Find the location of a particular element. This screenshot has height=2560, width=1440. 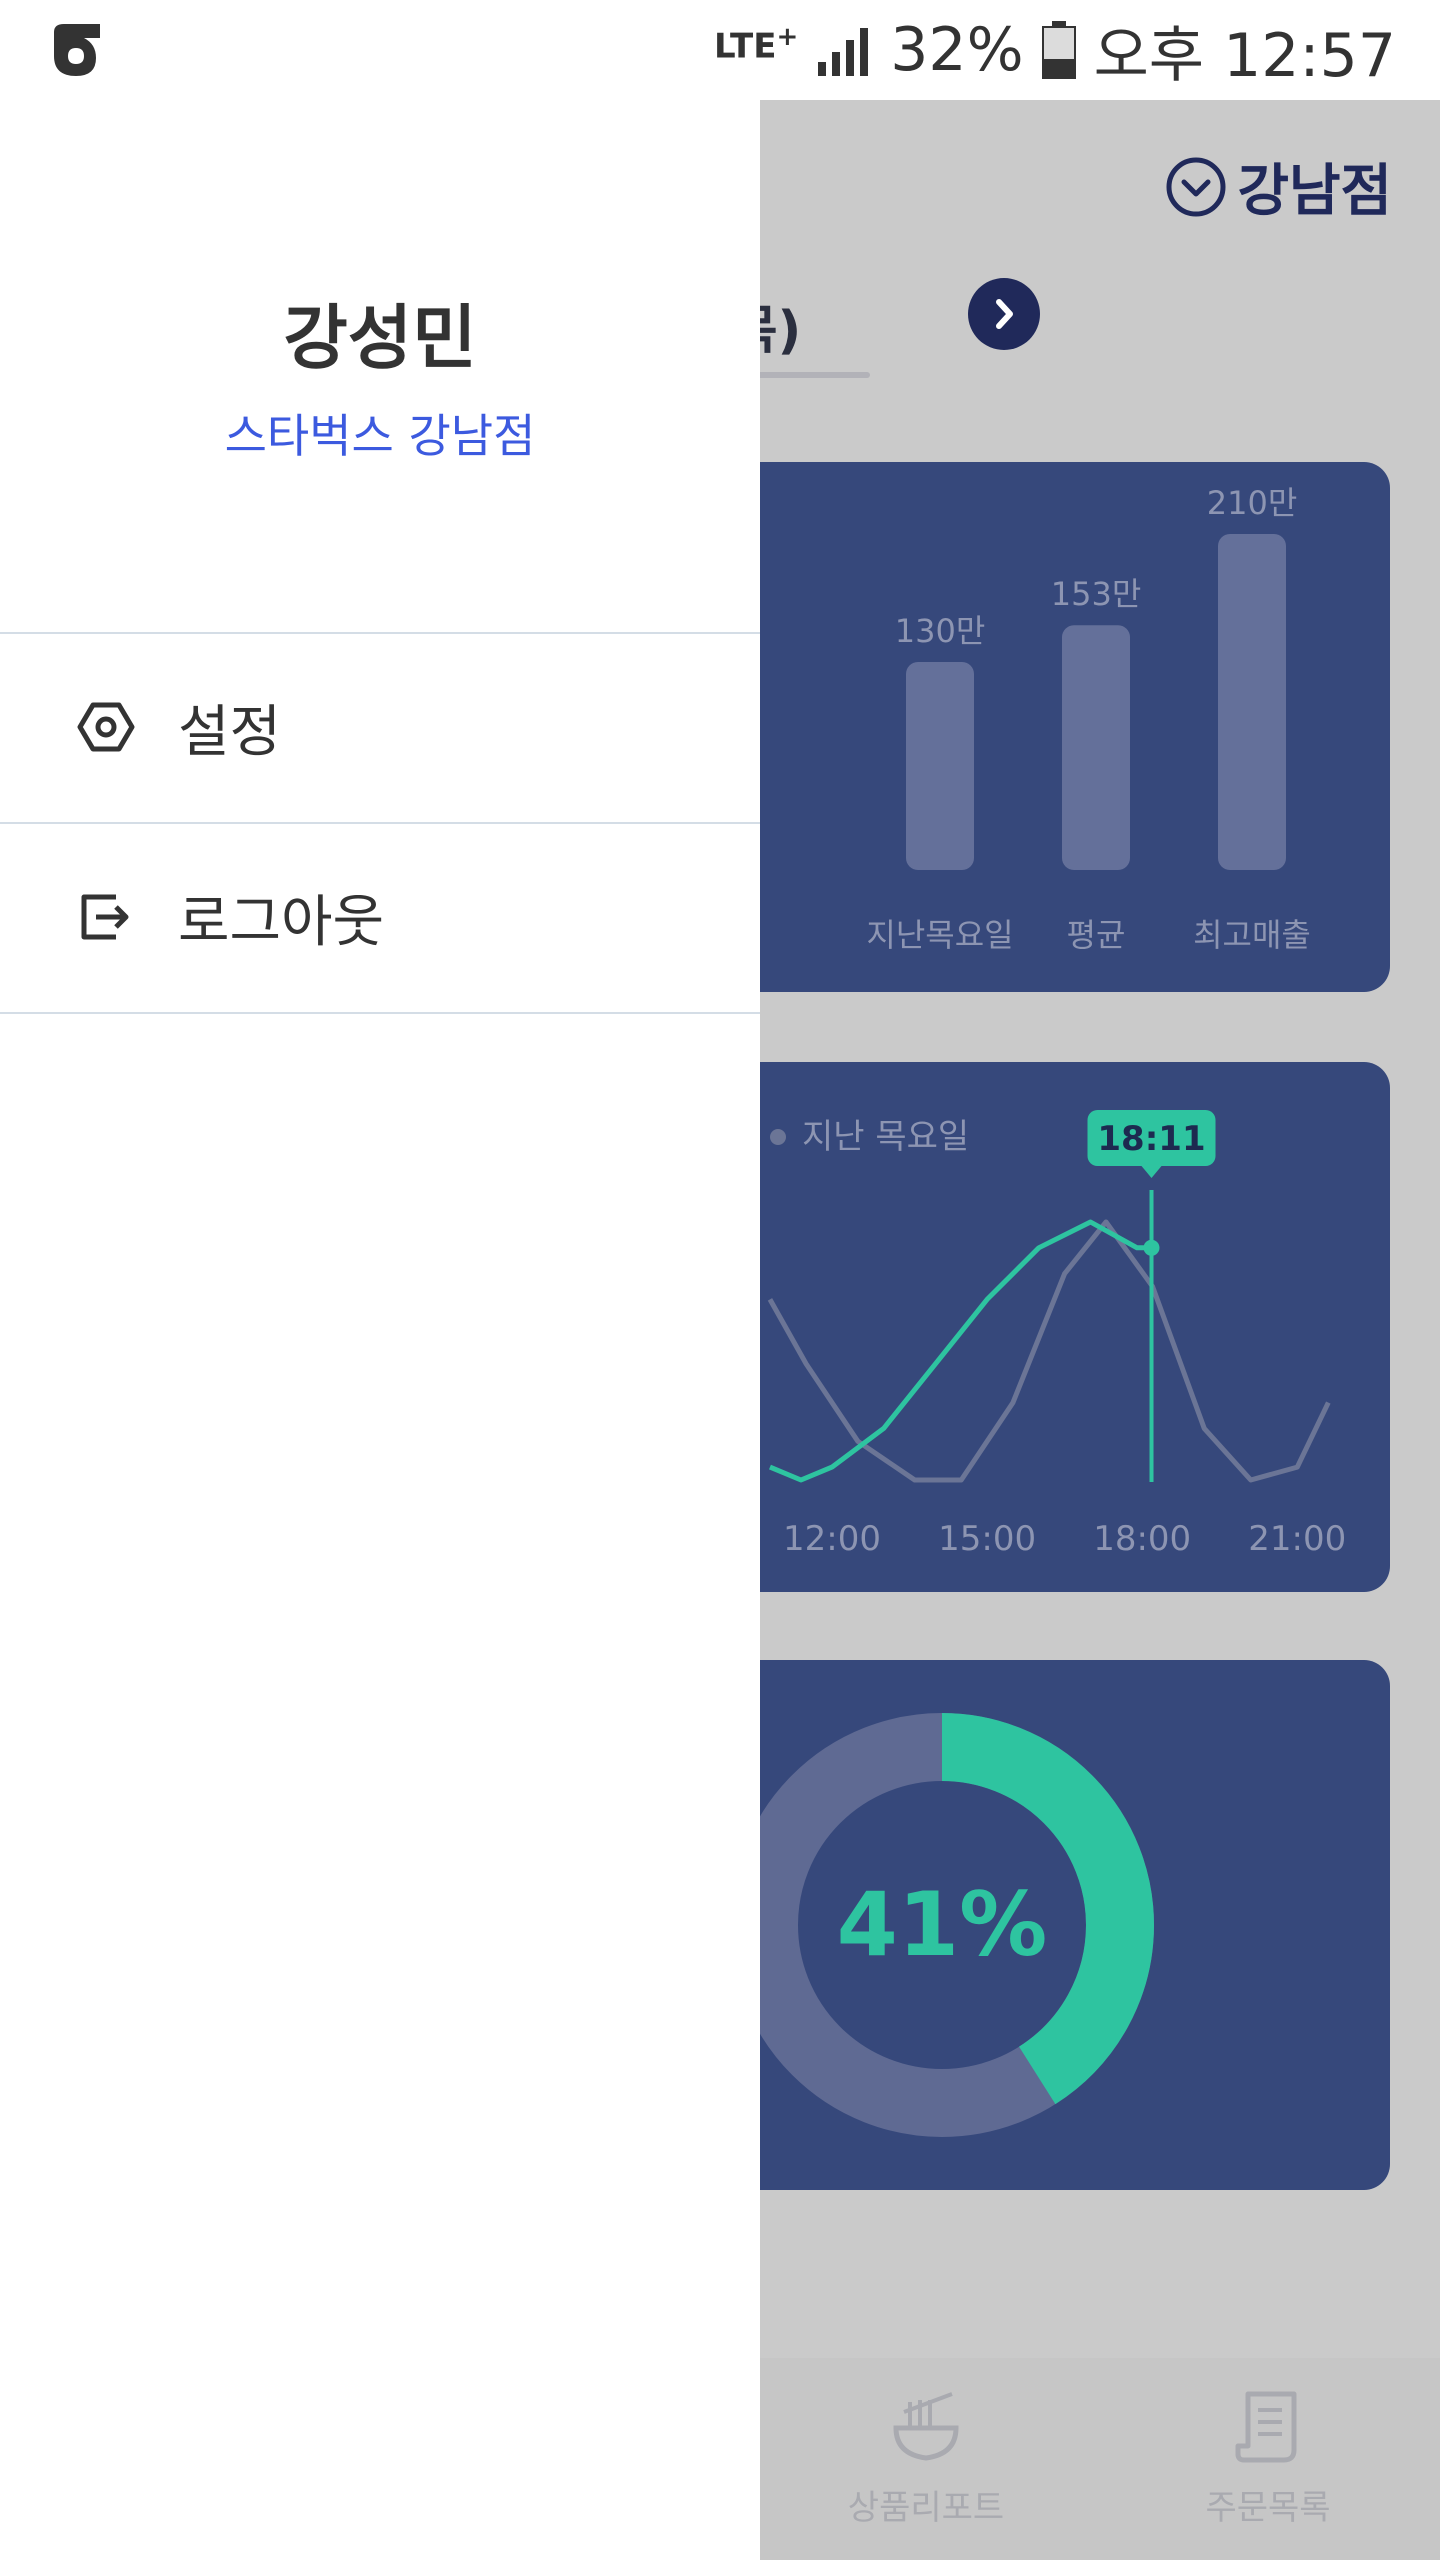

bar-category-label: 지난목요일 is located at coordinates (939, 935).